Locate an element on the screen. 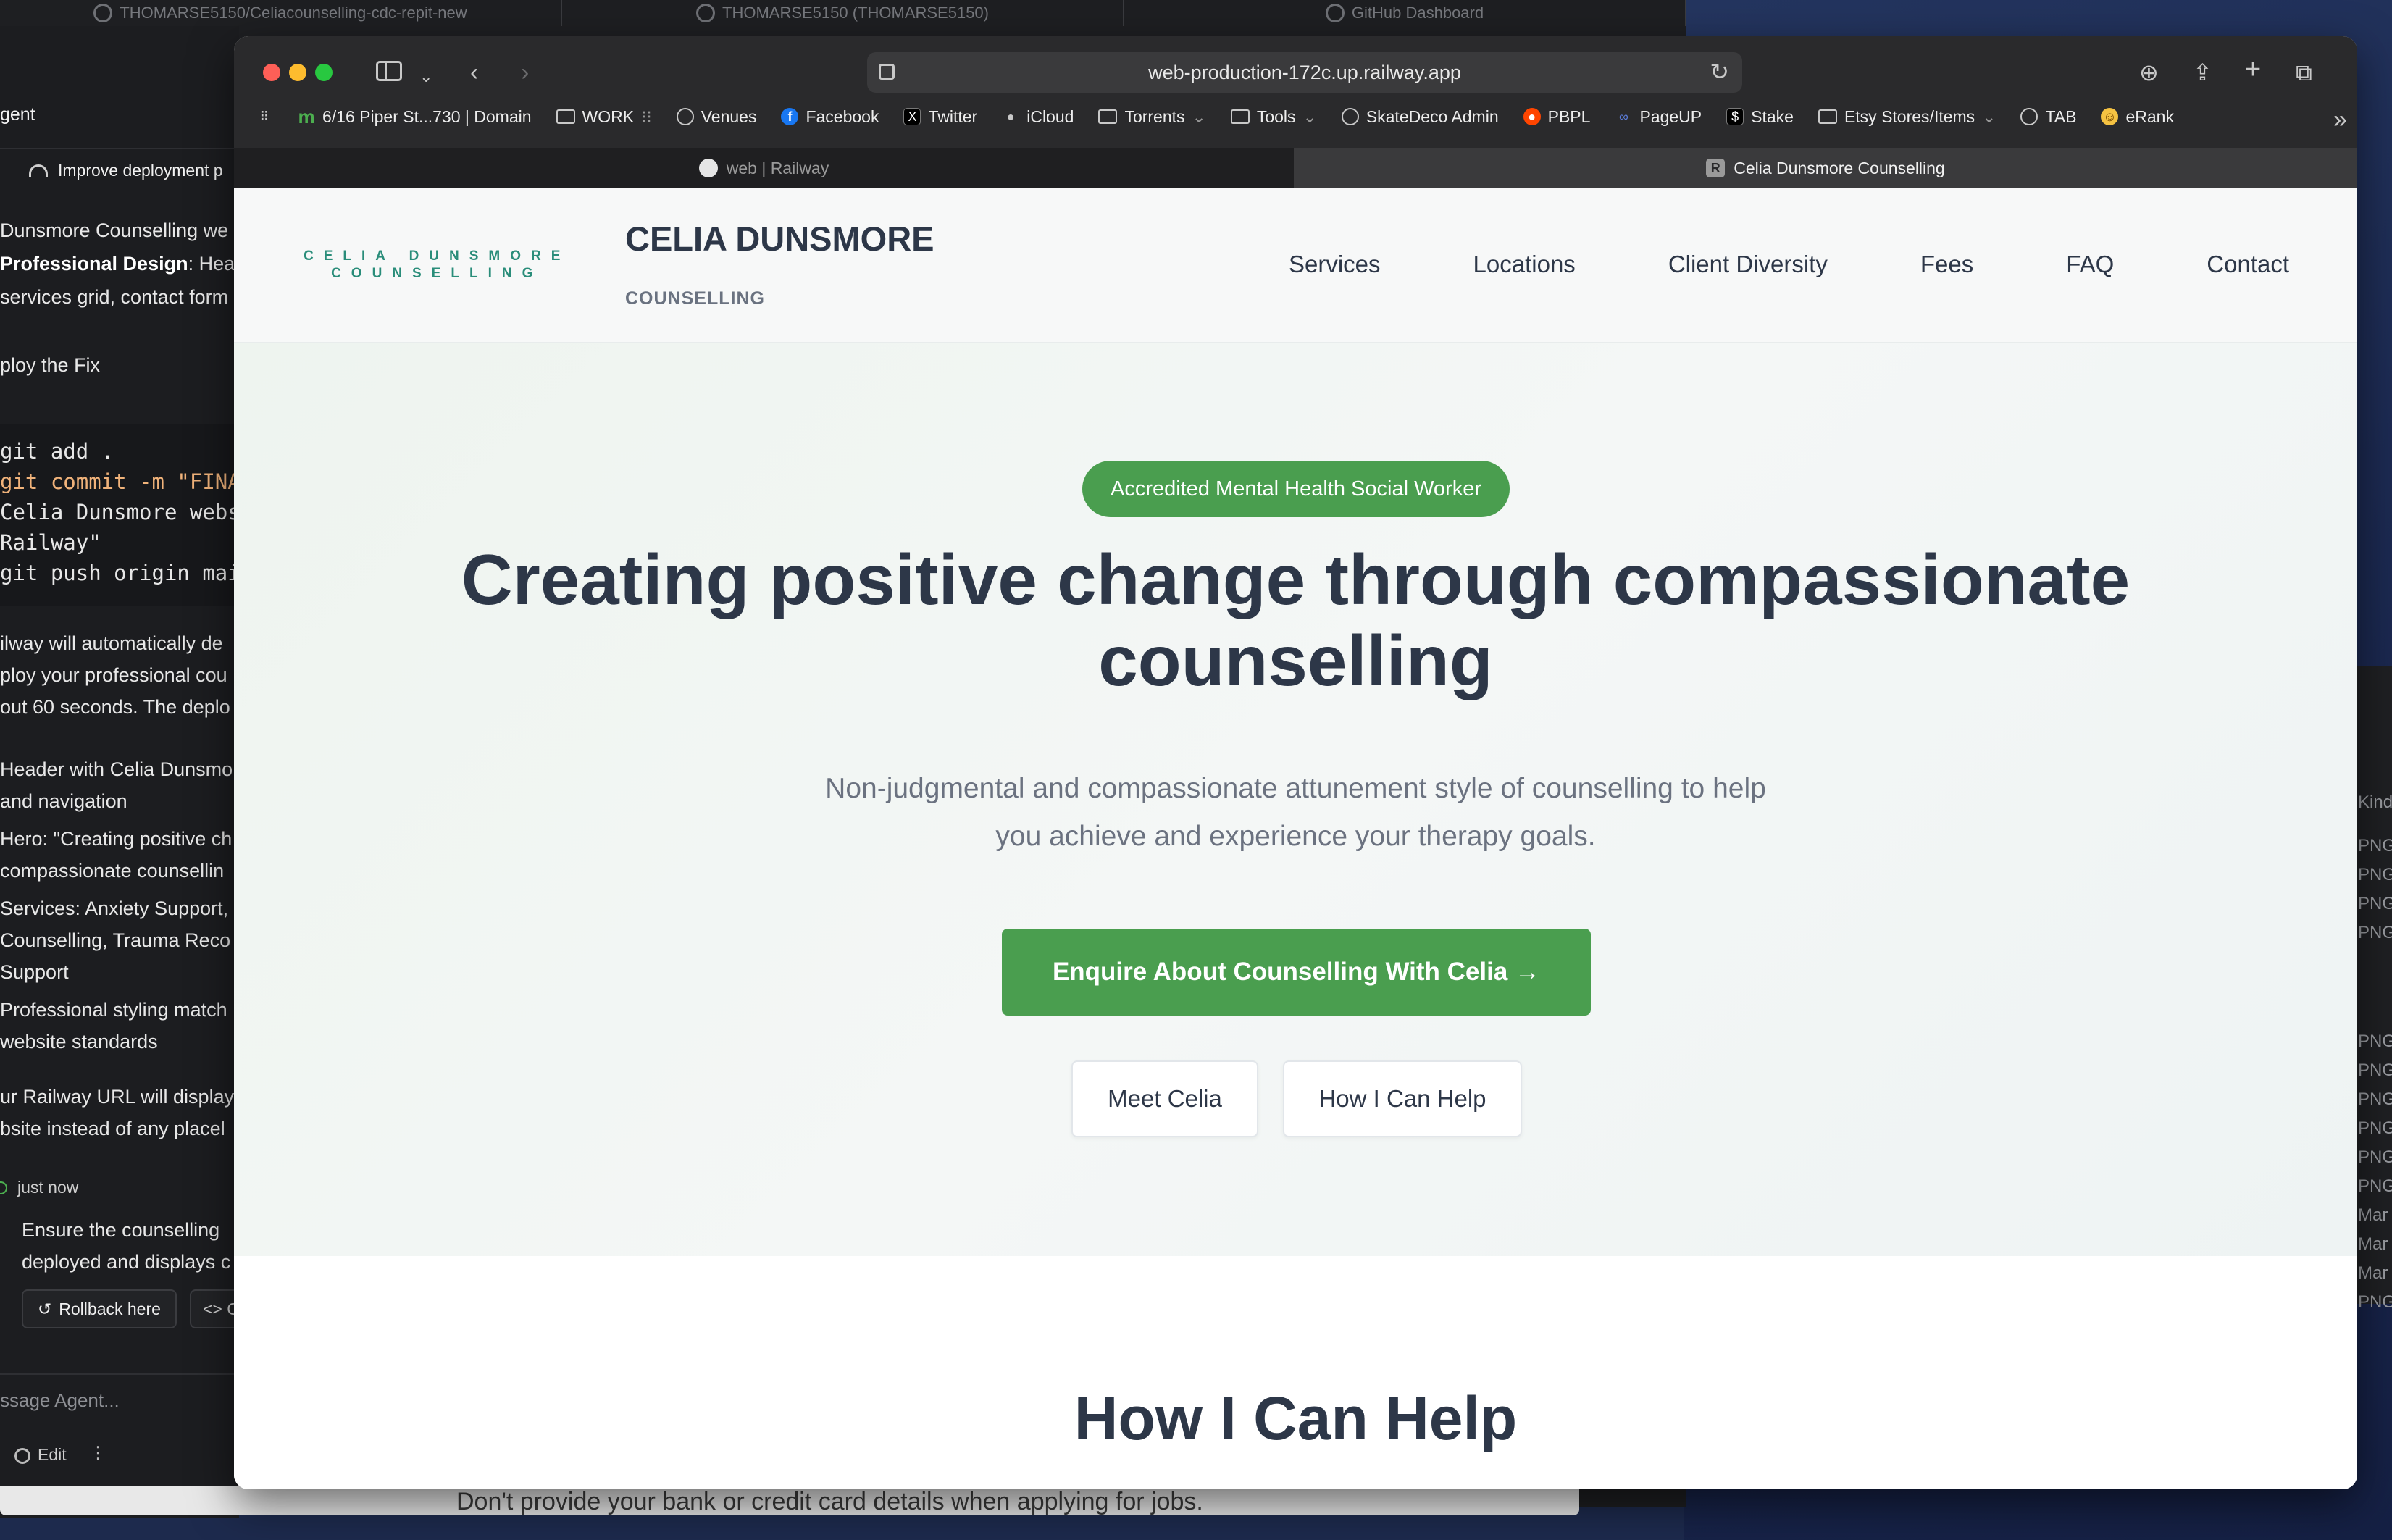 Image resolution: width=2392 pixels, height=1540 pixels. bookmark-label: Torrents is located at coordinates (1154, 116).